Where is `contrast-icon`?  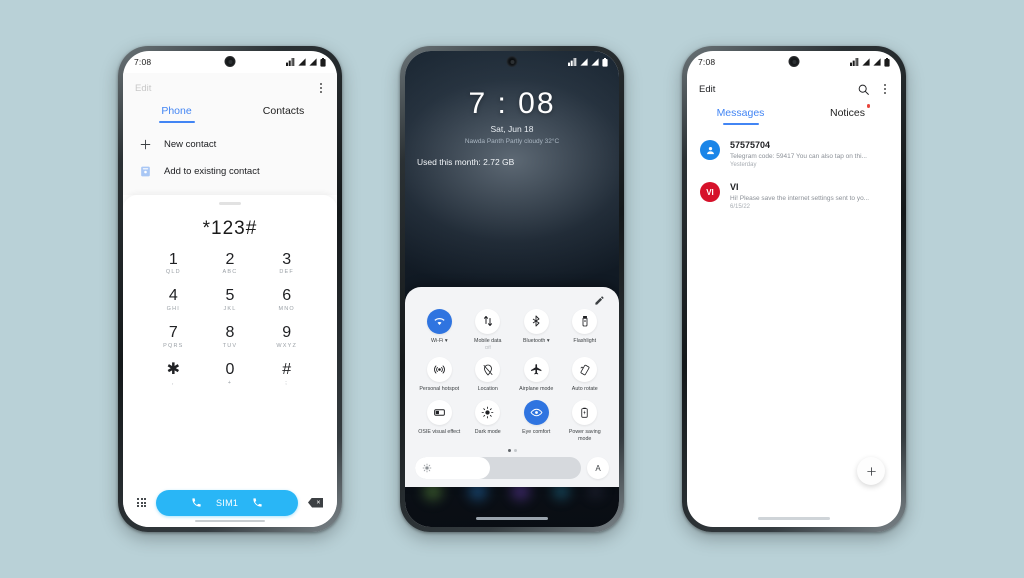
contrast-icon is located at coordinates (439, 412).